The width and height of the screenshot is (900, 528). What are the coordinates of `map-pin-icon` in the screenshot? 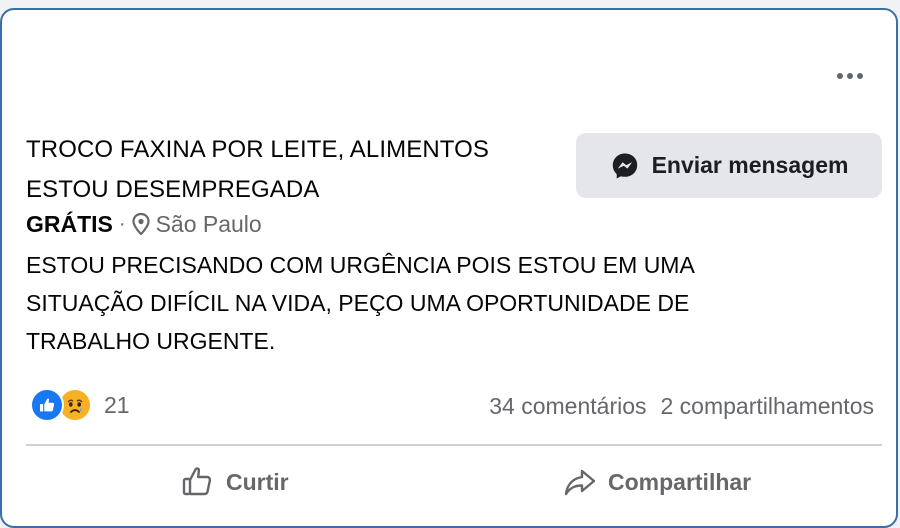 It's located at (140, 224).